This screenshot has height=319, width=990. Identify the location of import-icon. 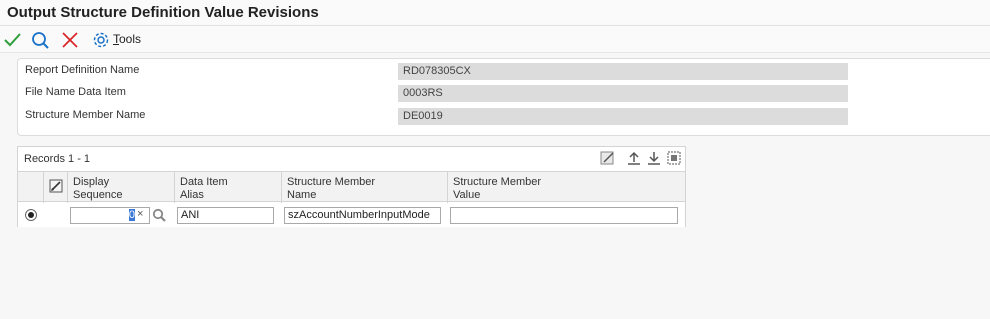
(654, 158).